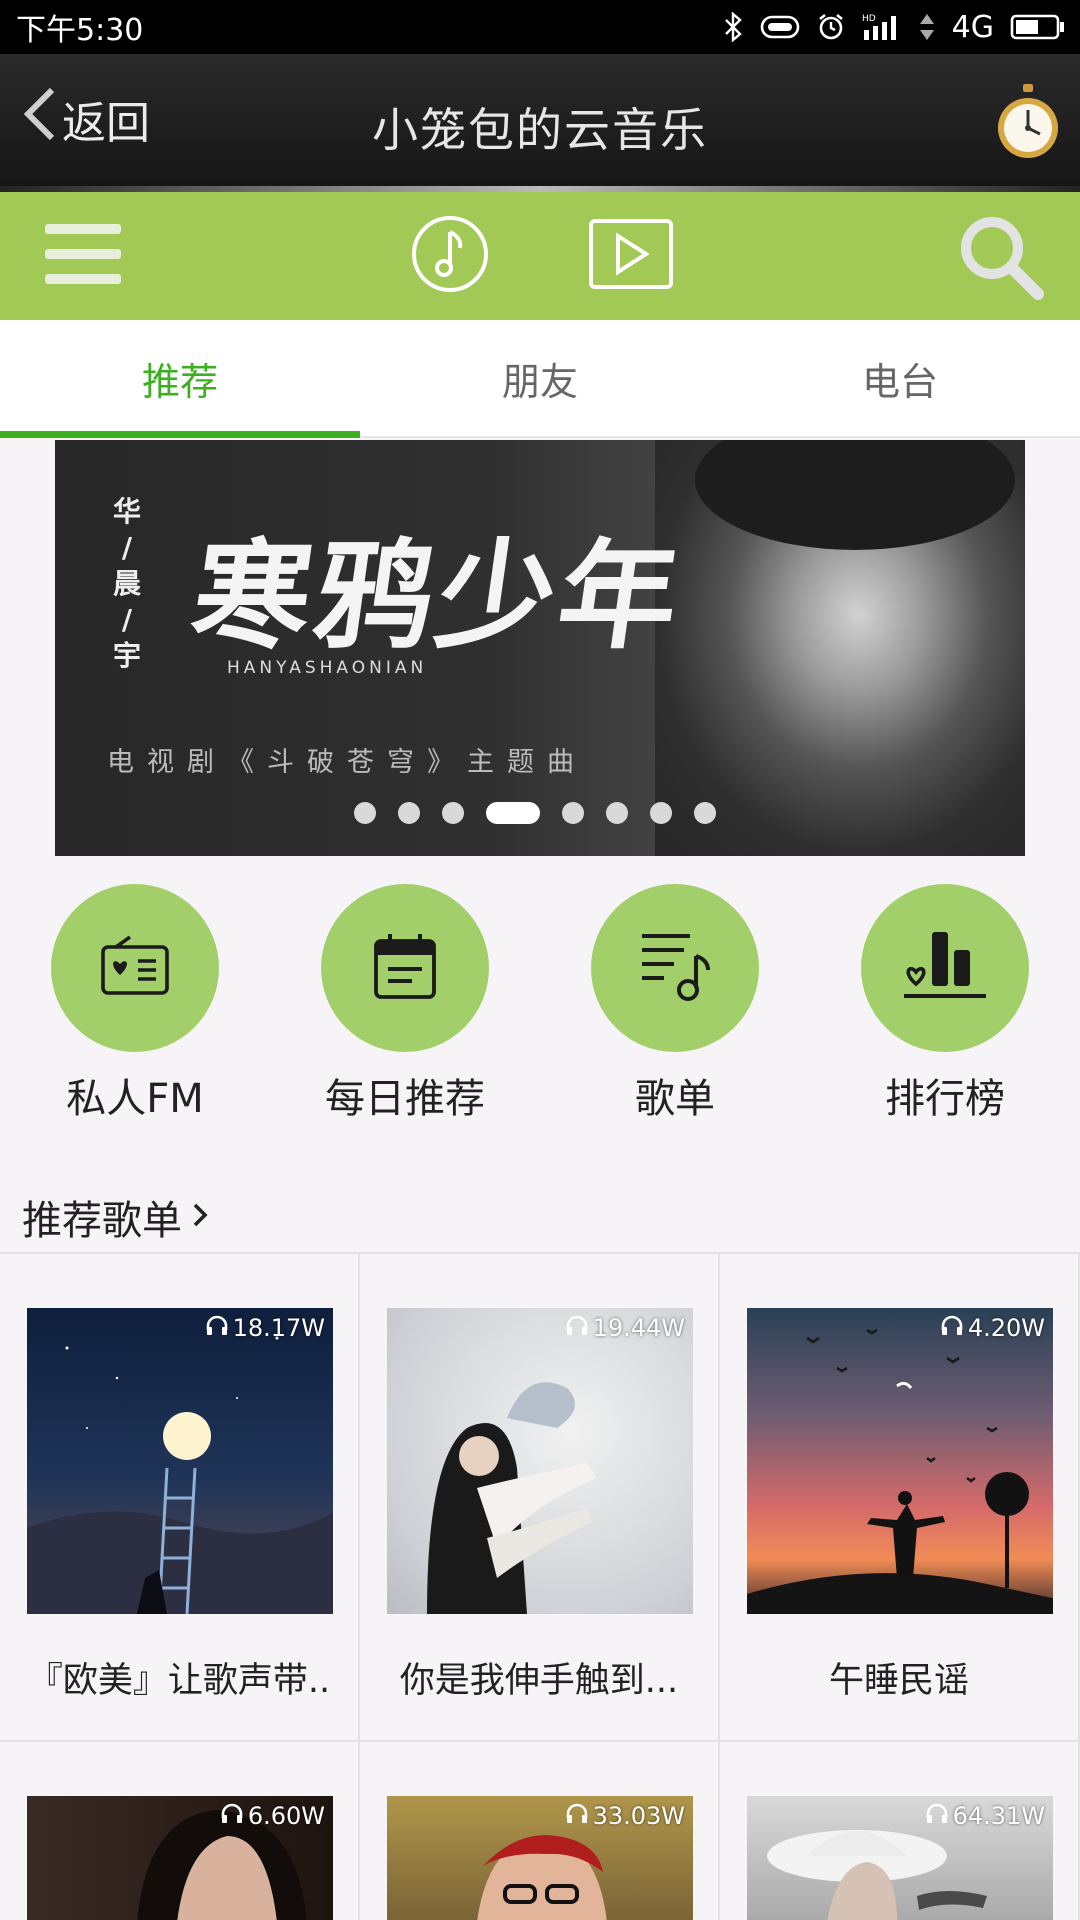  I want to click on music-tab-button, so click(450, 256).